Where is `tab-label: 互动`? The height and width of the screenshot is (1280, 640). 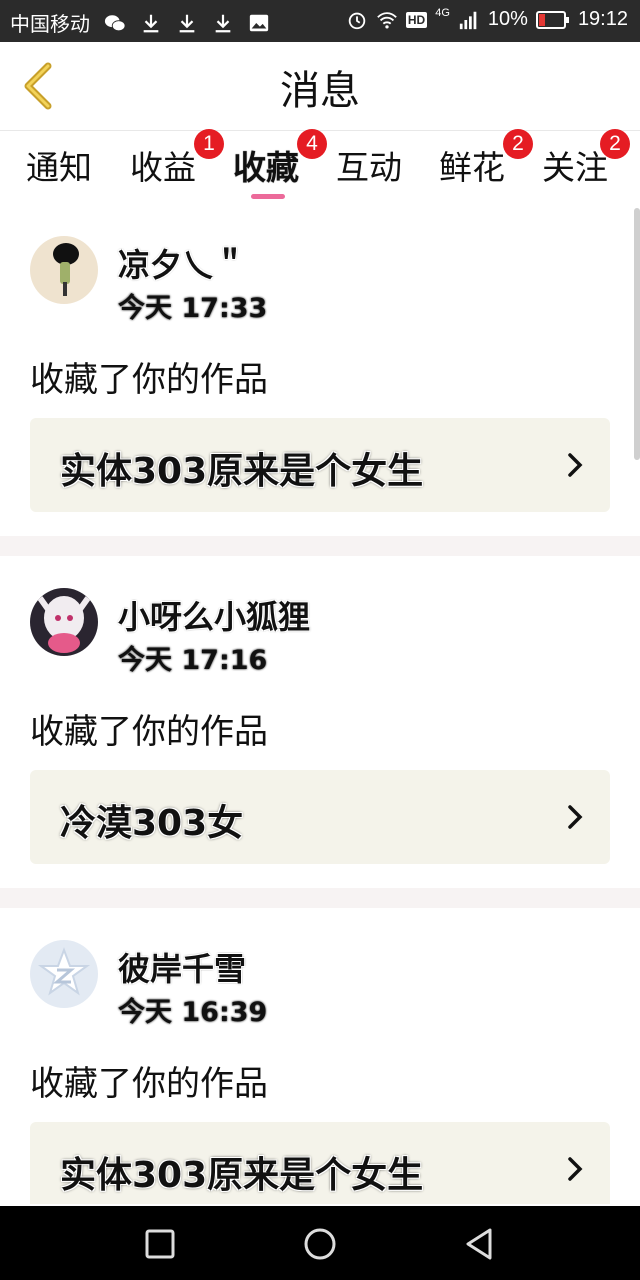 tab-label: 互动 is located at coordinates (369, 167).